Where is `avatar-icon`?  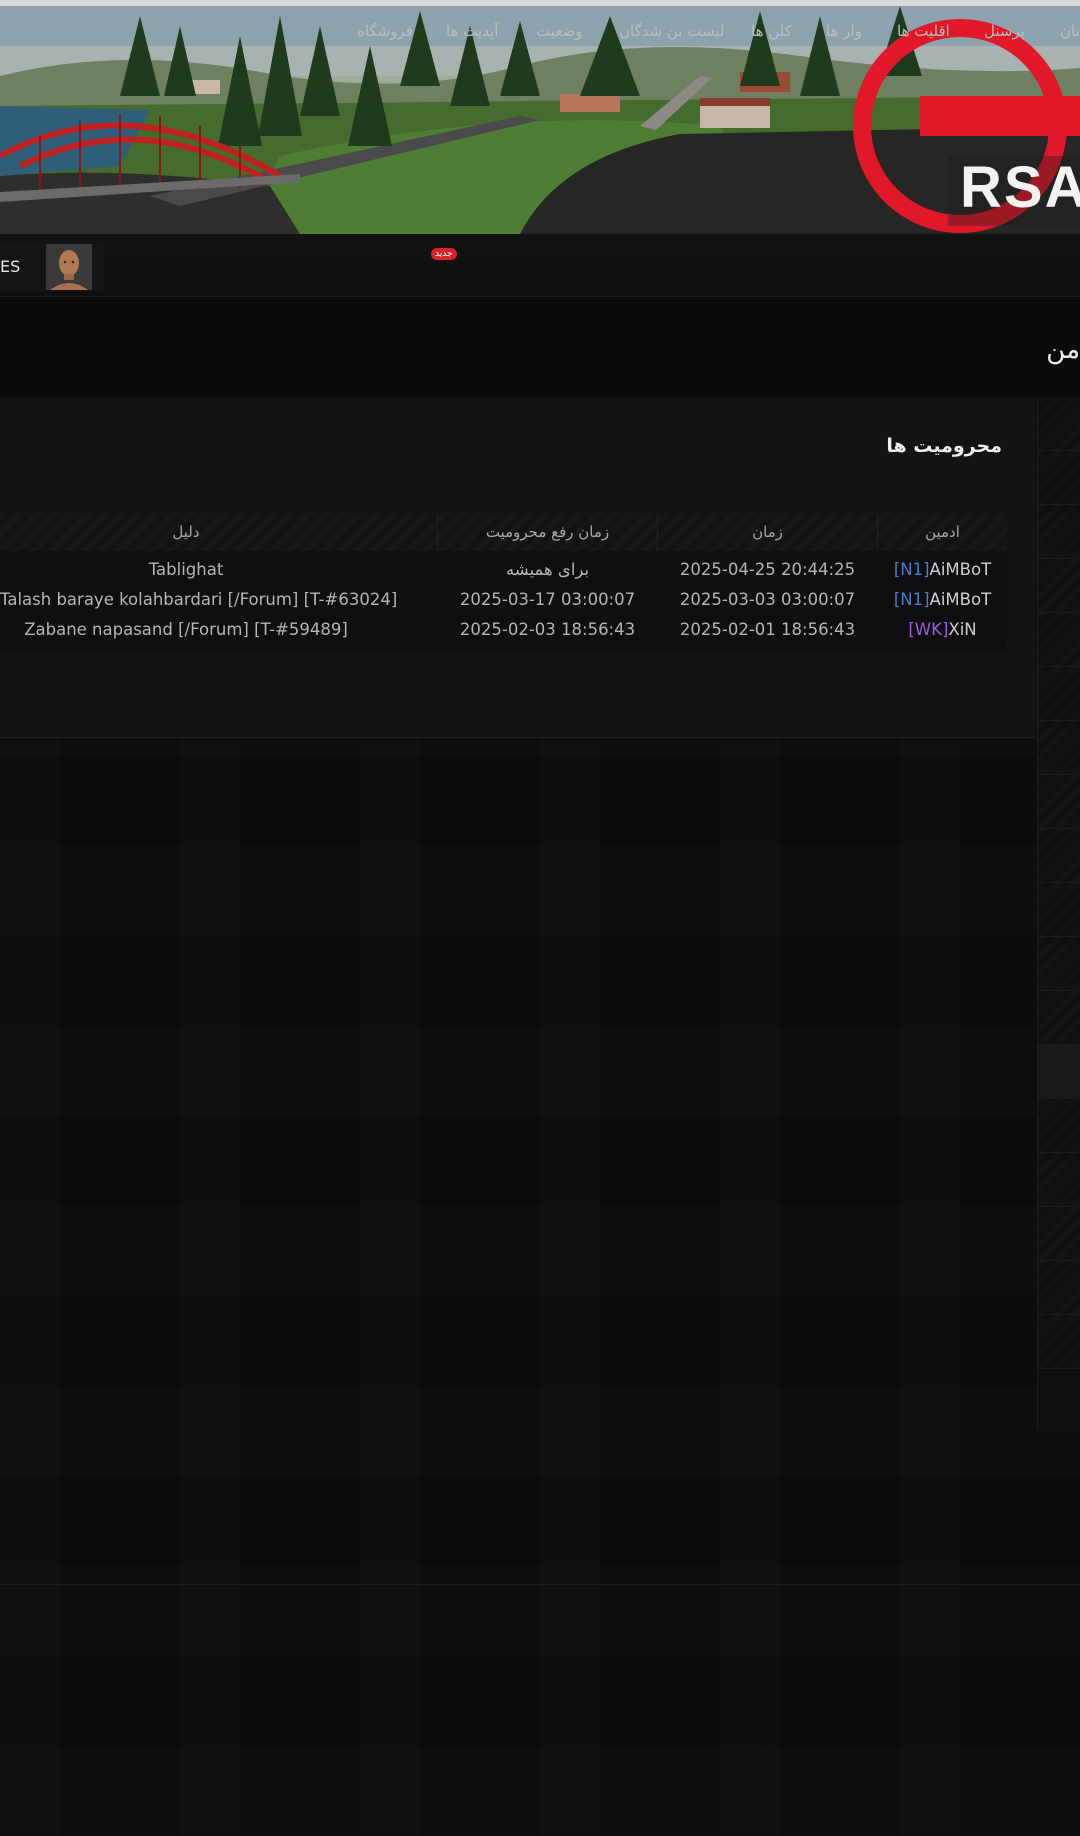 avatar-icon is located at coordinates (69, 267).